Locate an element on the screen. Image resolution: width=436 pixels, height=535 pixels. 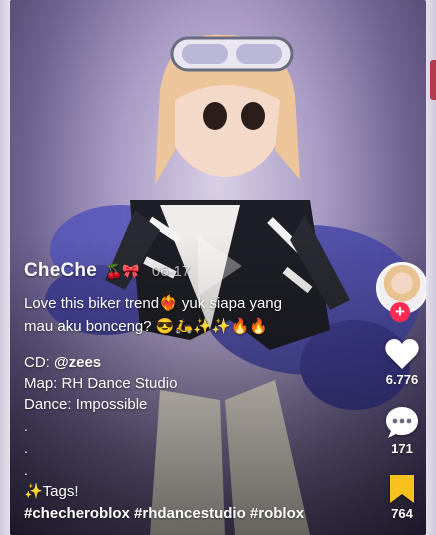
credit-dance: Dance: Impossible is located at coordinates (86, 404).